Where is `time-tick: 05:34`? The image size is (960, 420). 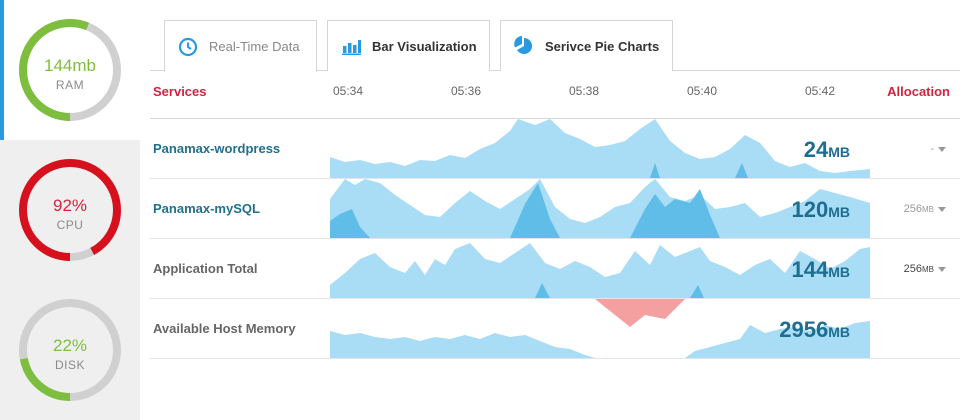
time-tick: 05:34 is located at coordinates (348, 91).